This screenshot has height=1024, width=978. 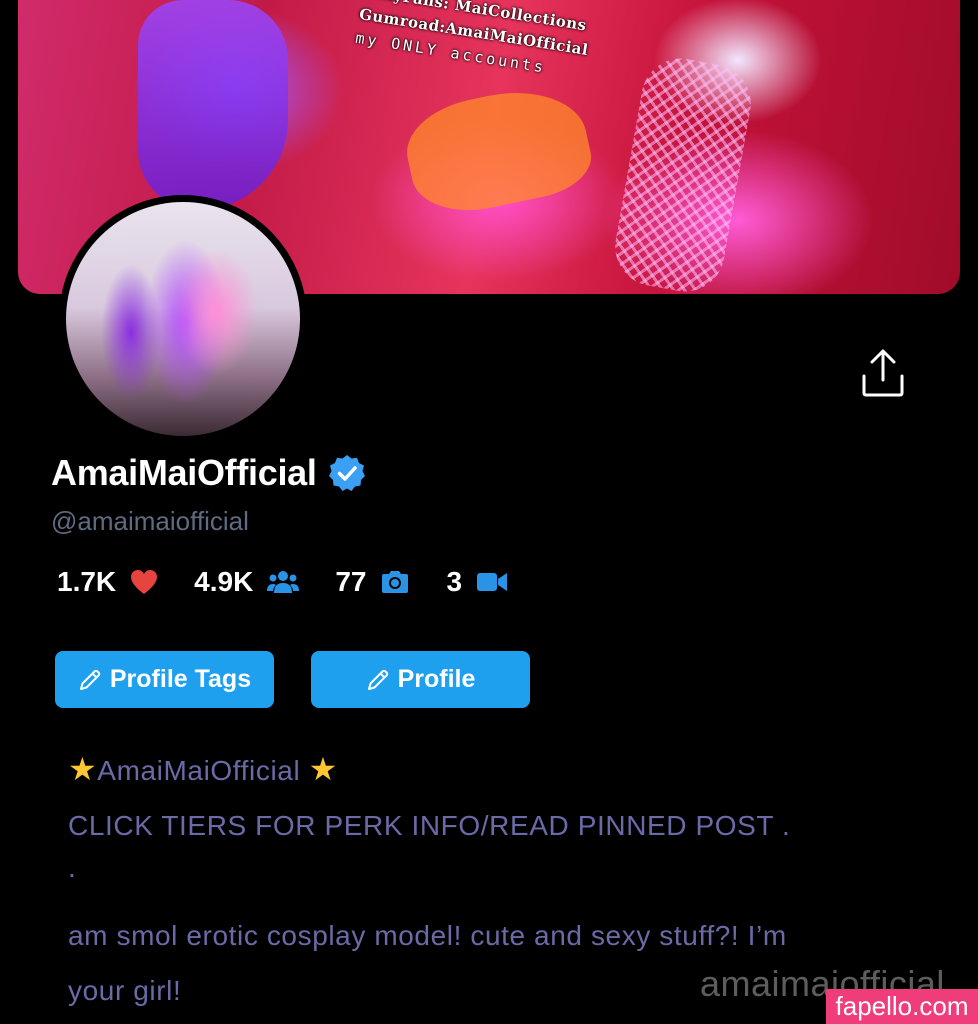 What do you see at coordinates (346, 473) in the screenshot?
I see `verified-badge-icon` at bounding box center [346, 473].